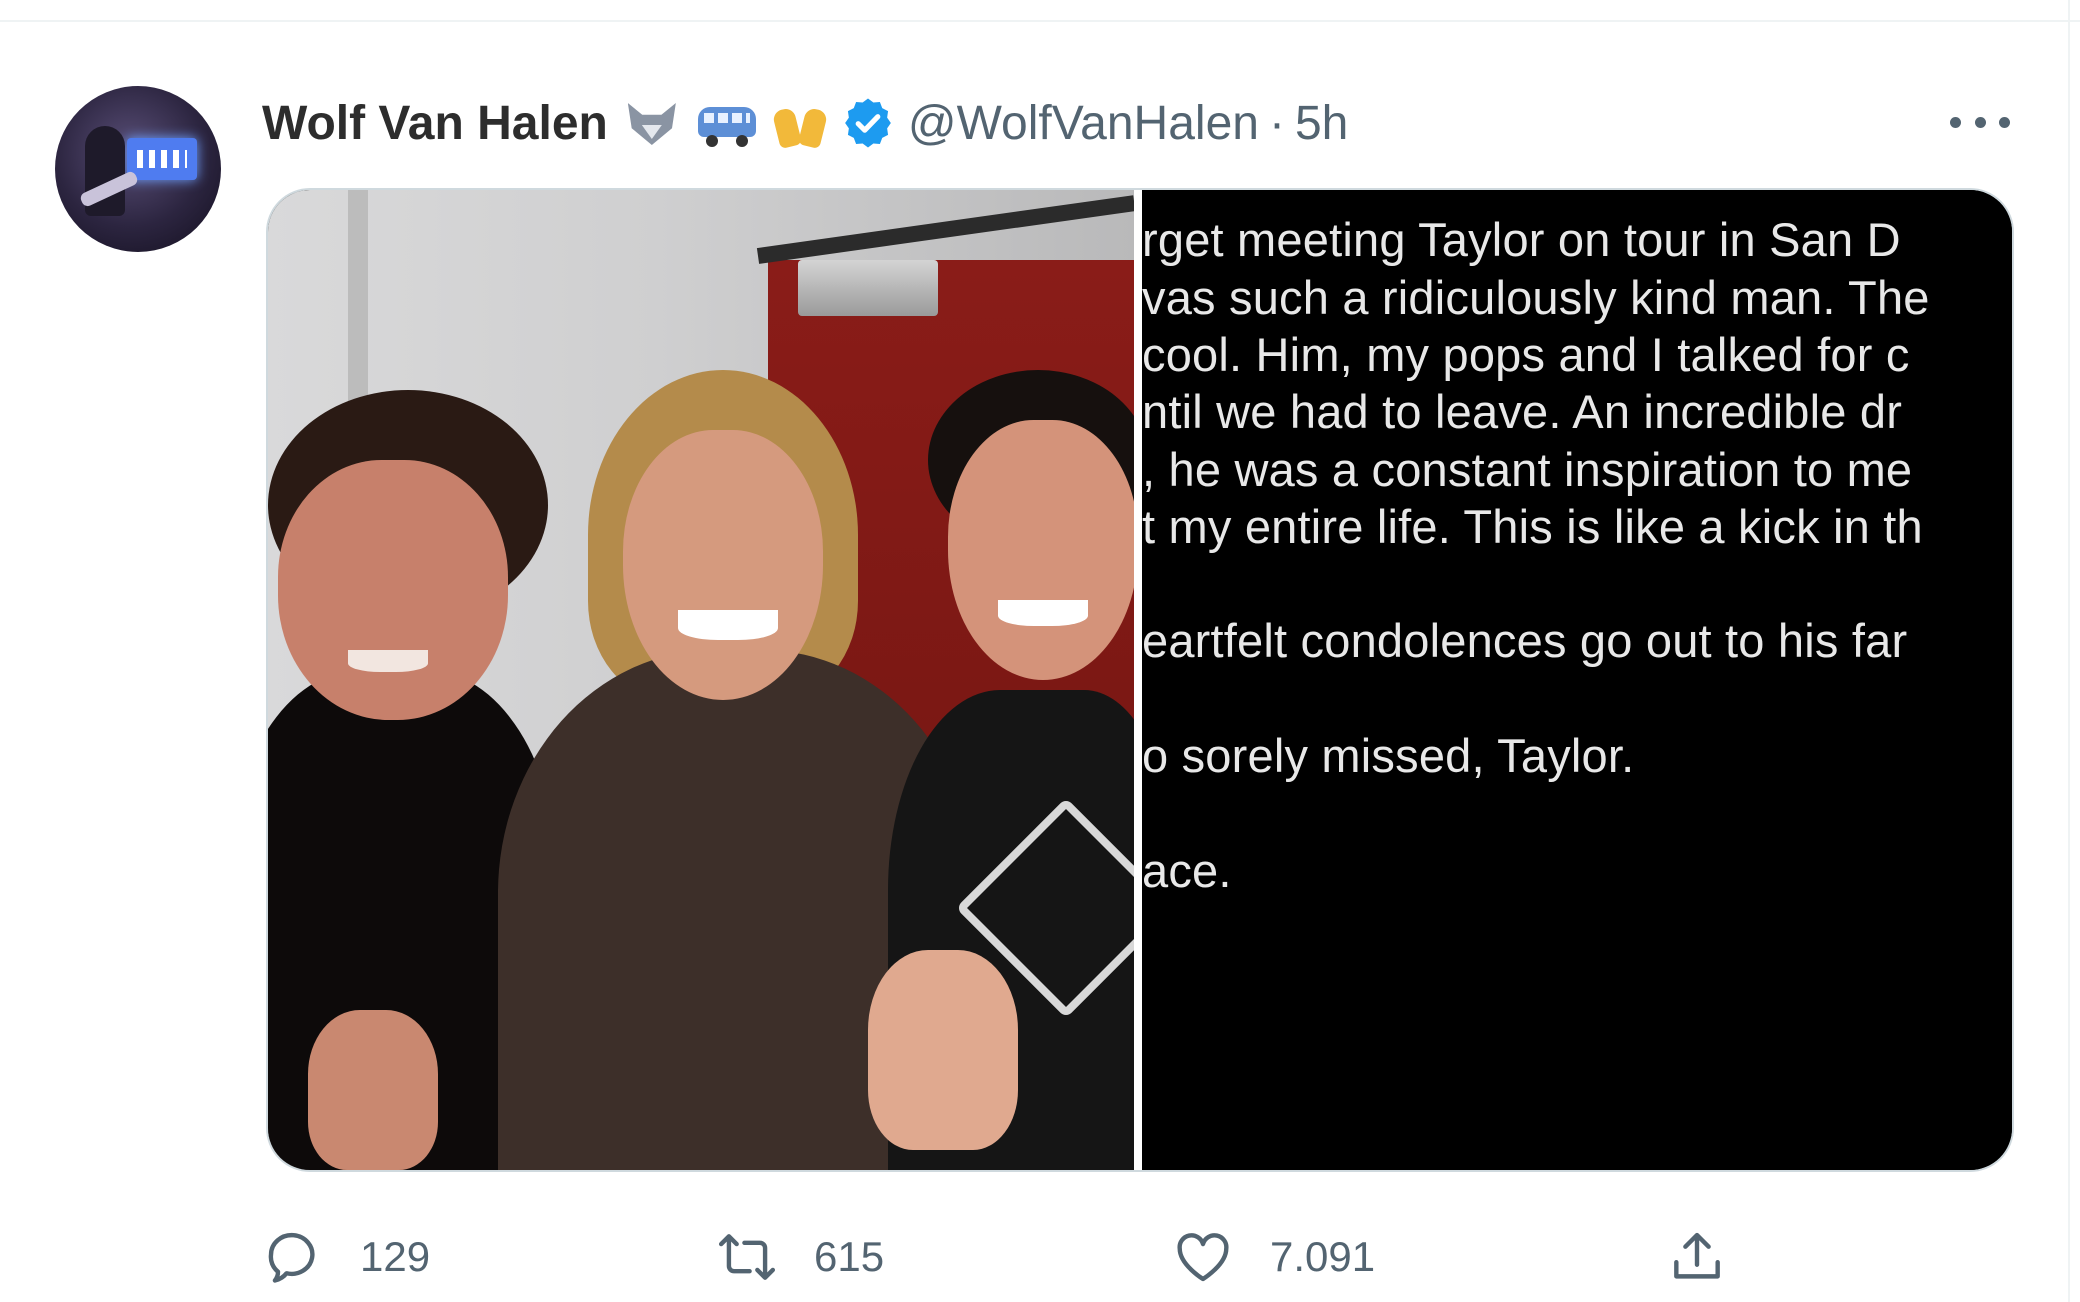 Image resolution: width=2080 pixels, height=1302 pixels. What do you see at coordinates (435, 123) in the screenshot?
I see `display-name: Wolf Van Halen` at bounding box center [435, 123].